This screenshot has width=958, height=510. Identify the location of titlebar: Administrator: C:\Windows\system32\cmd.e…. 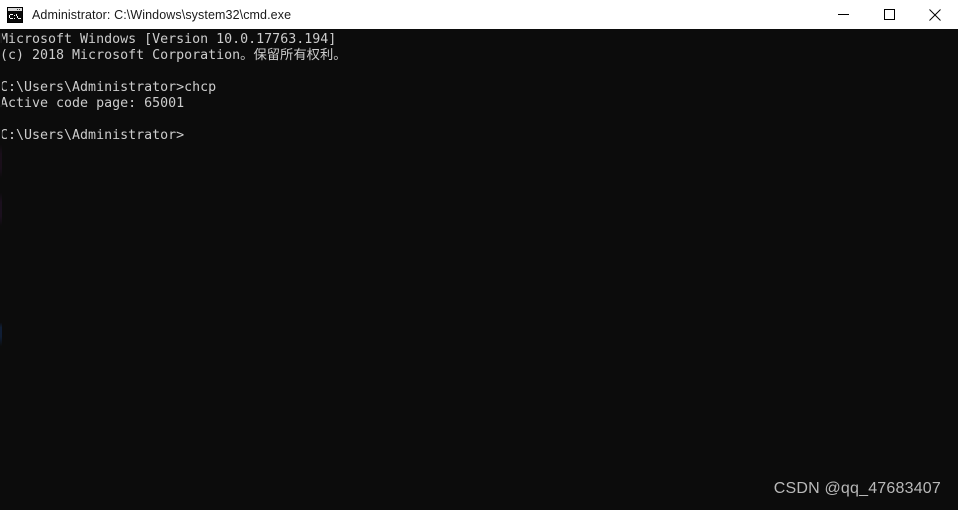
(479, 14).